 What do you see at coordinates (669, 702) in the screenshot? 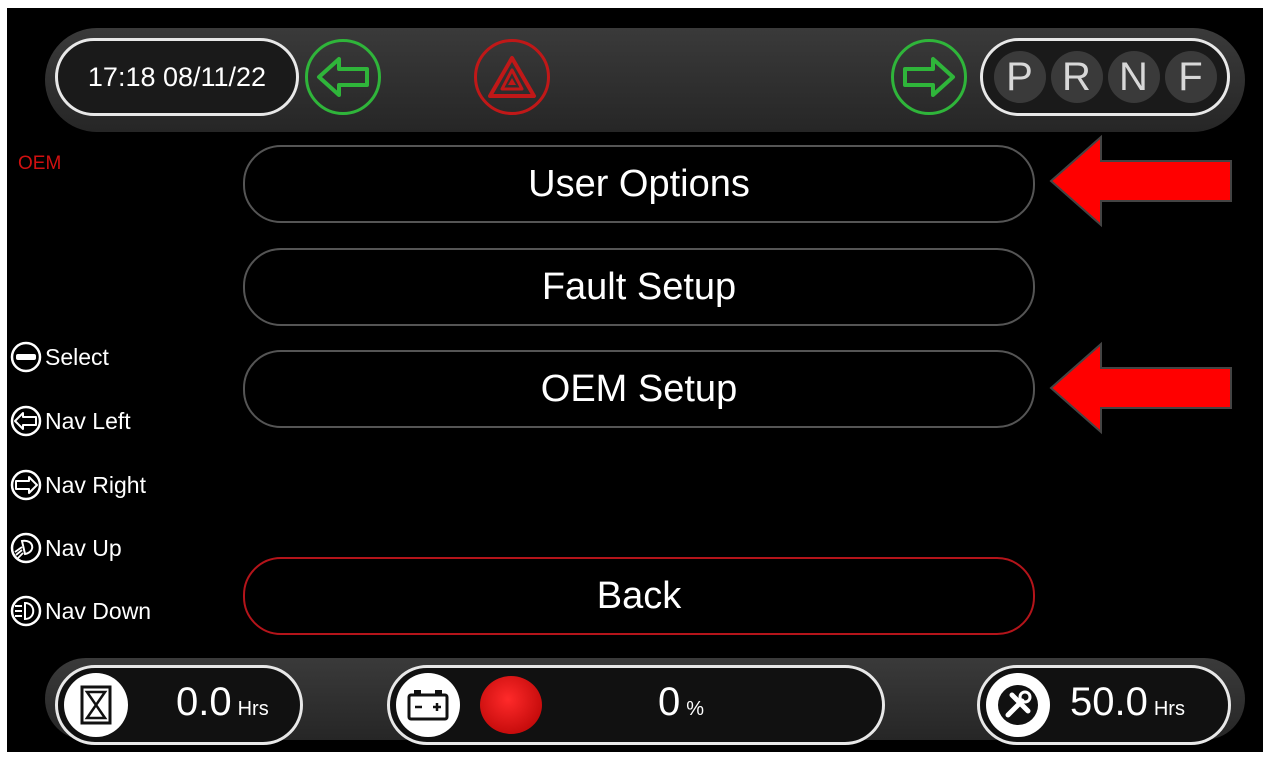
I see `battery-value: 0` at bounding box center [669, 702].